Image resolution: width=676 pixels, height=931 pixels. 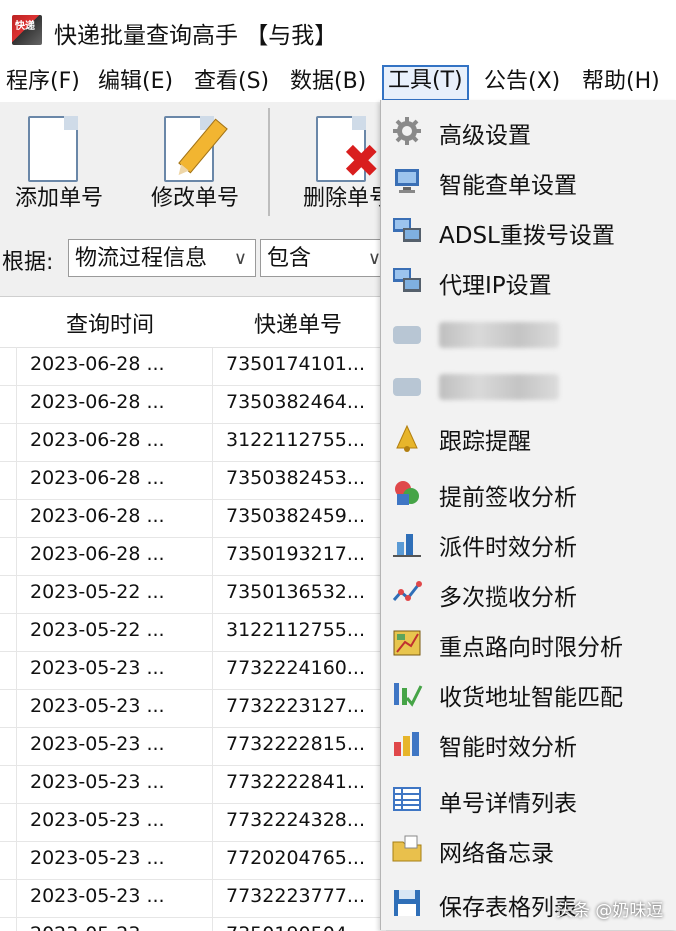 I want to click on column-header-tracking-number: 快递单号, so click(x=298, y=323).